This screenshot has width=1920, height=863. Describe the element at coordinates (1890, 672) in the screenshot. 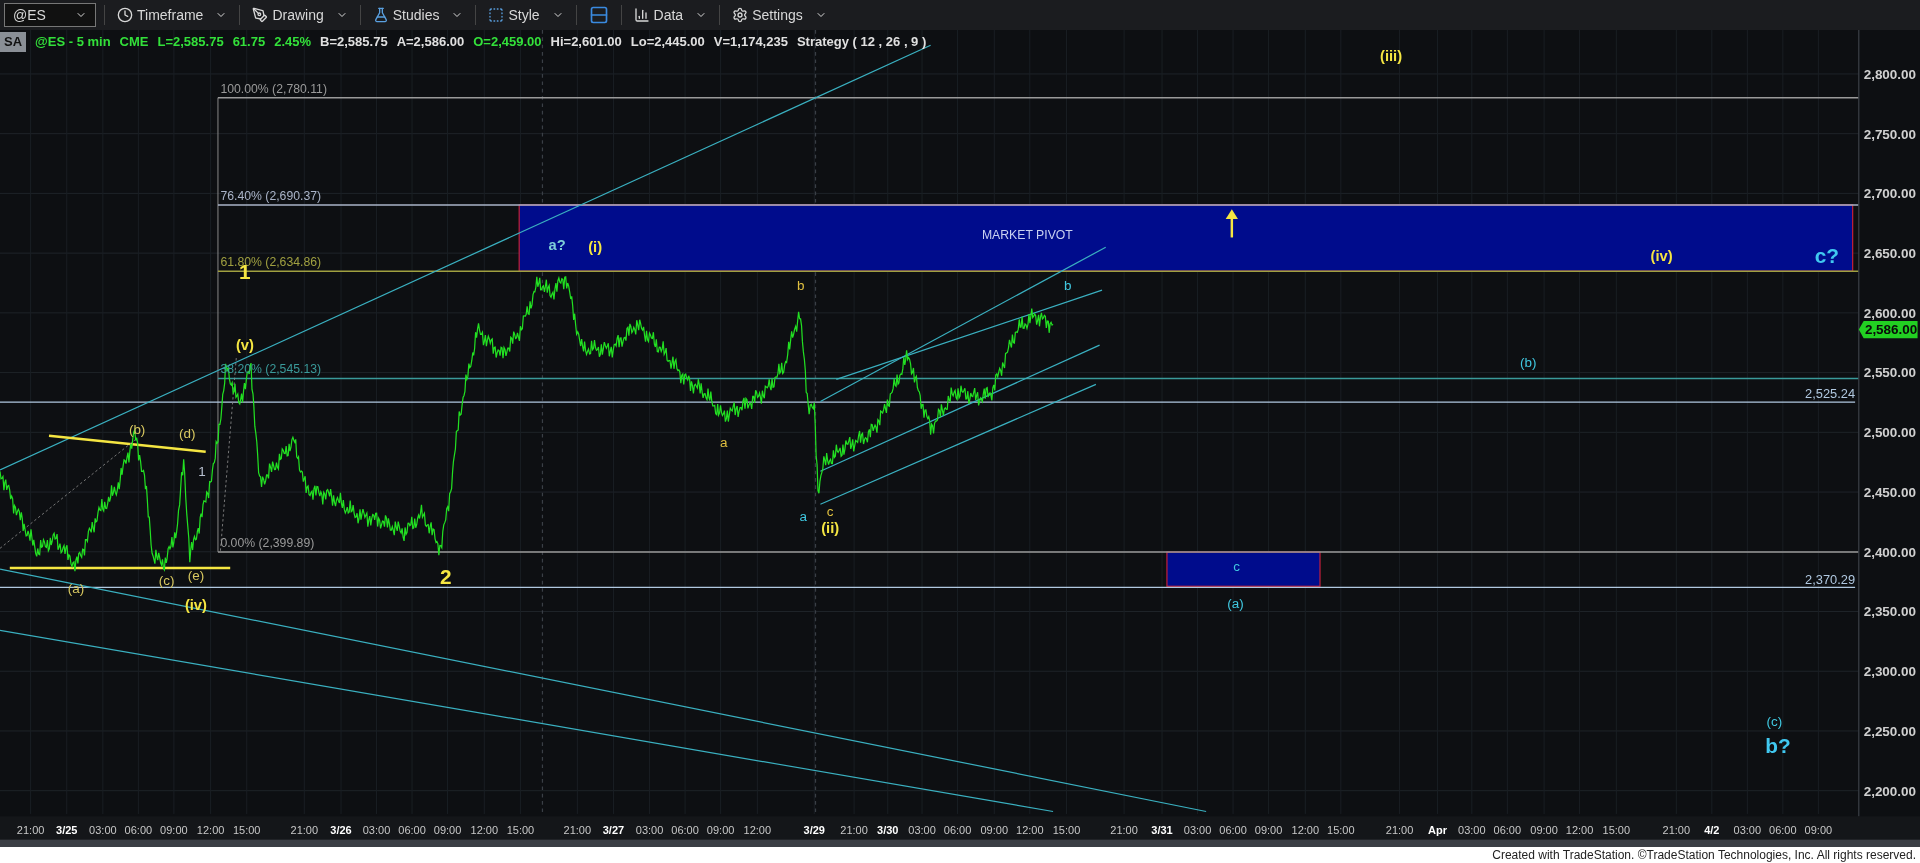

I see `price-axis-label: 2,300.00` at that location.